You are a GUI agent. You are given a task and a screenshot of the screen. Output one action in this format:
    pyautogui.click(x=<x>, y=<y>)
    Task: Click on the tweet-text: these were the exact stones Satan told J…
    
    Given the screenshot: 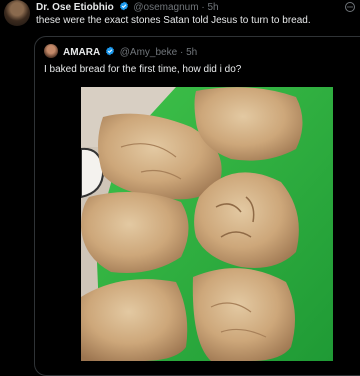 What is the action you would take?
    pyautogui.click(x=173, y=20)
    